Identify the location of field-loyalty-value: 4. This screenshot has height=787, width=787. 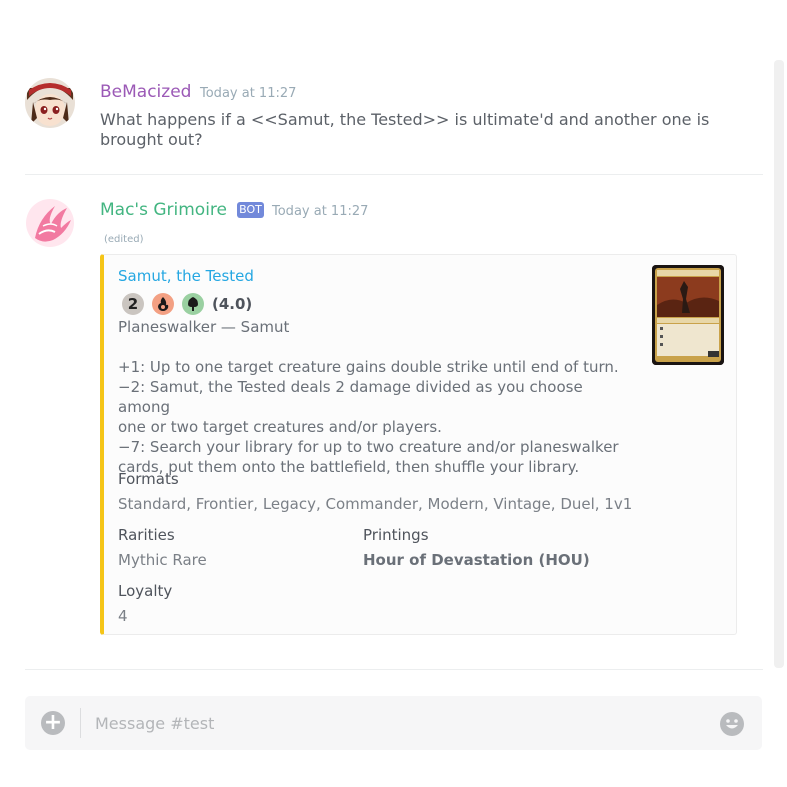
(123, 616).